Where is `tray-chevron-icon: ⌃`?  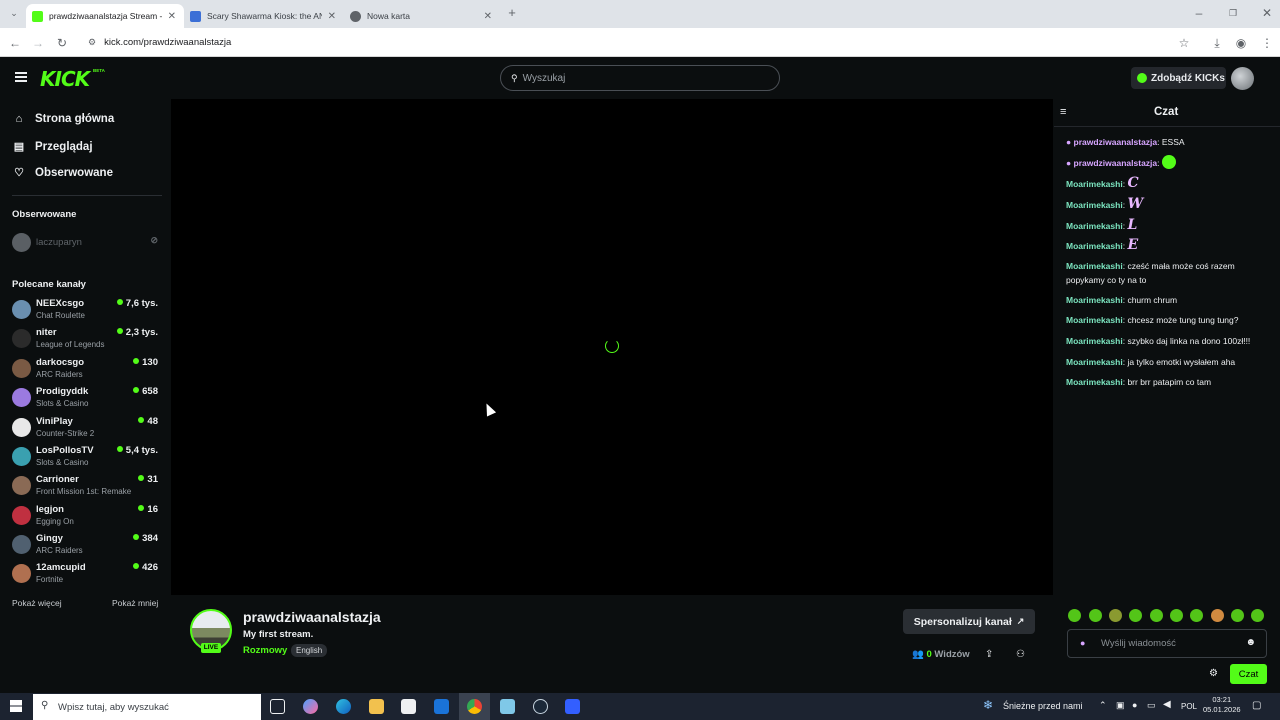 tray-chevron-icon: ⌃ is located at coordinates (1103, 705).